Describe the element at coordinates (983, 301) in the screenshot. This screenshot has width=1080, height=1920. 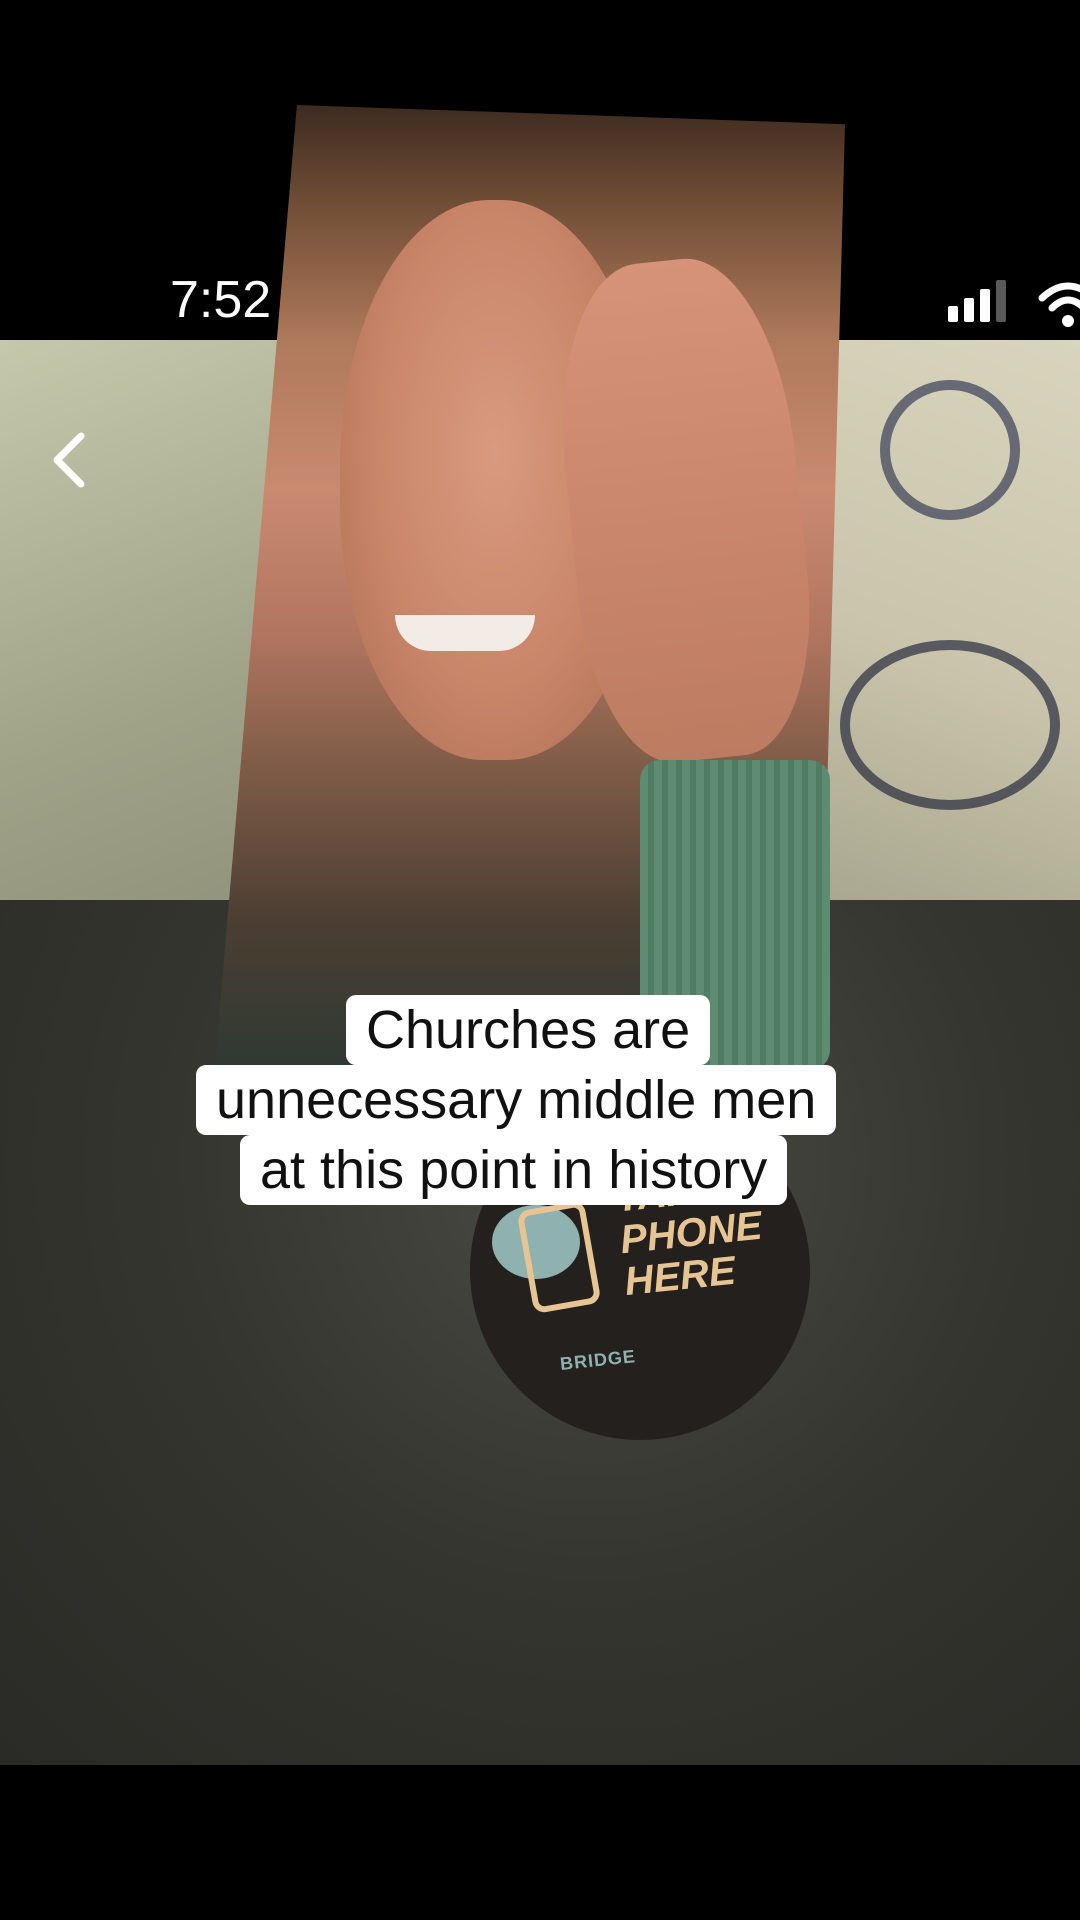
I see `cellular-signal-icon` at that location.